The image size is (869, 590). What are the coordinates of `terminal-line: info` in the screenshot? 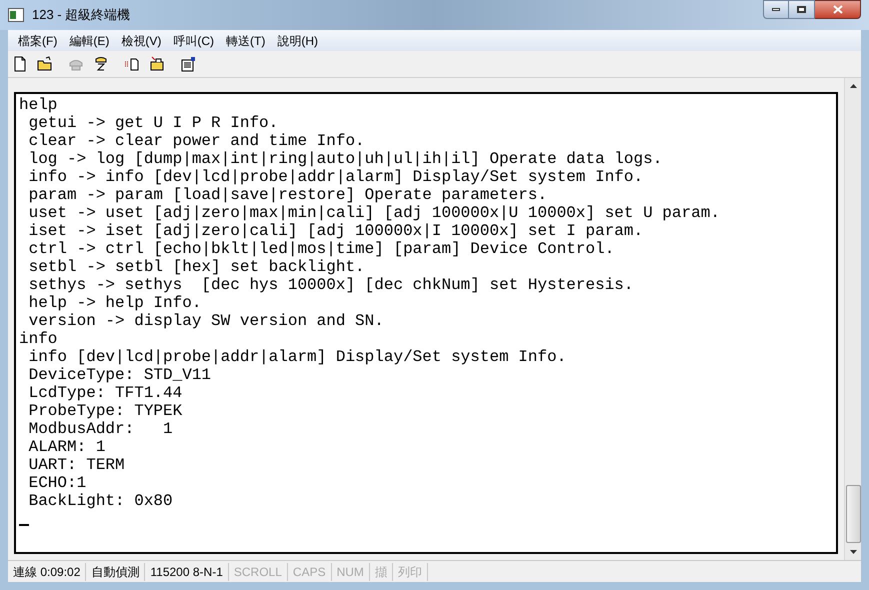 It's located at (38, 339).